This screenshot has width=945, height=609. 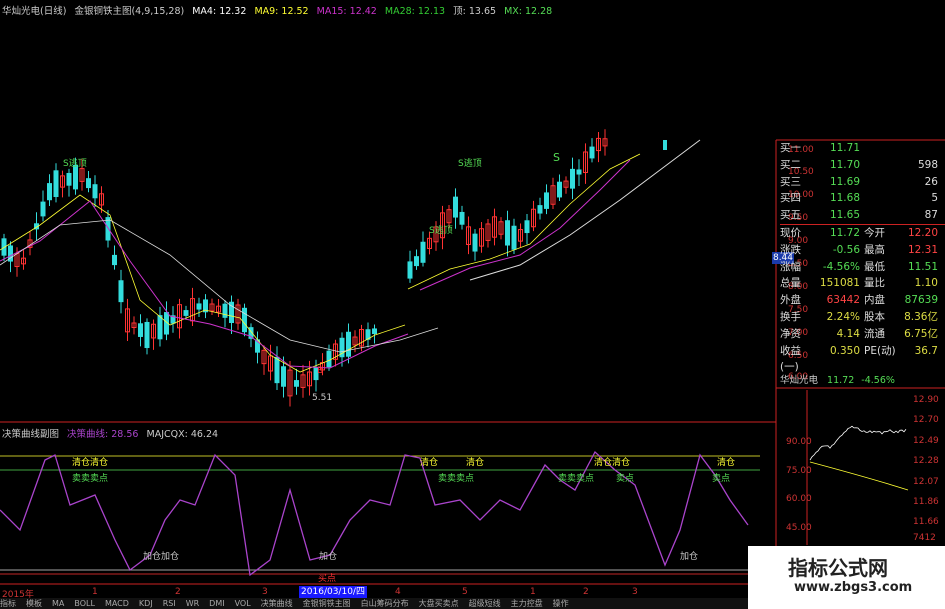 What do you see at coordinates (862, 165) in the screenshot?
I see `quote-row: 买二 11.70 598` at bounding box center [862, 165].